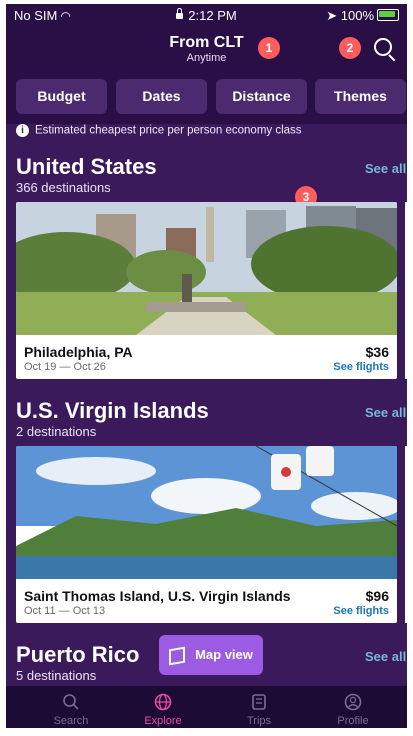 The height and width of the screenshot is (736, 413). I want to click on badge-1: 1, so click(269, 48).